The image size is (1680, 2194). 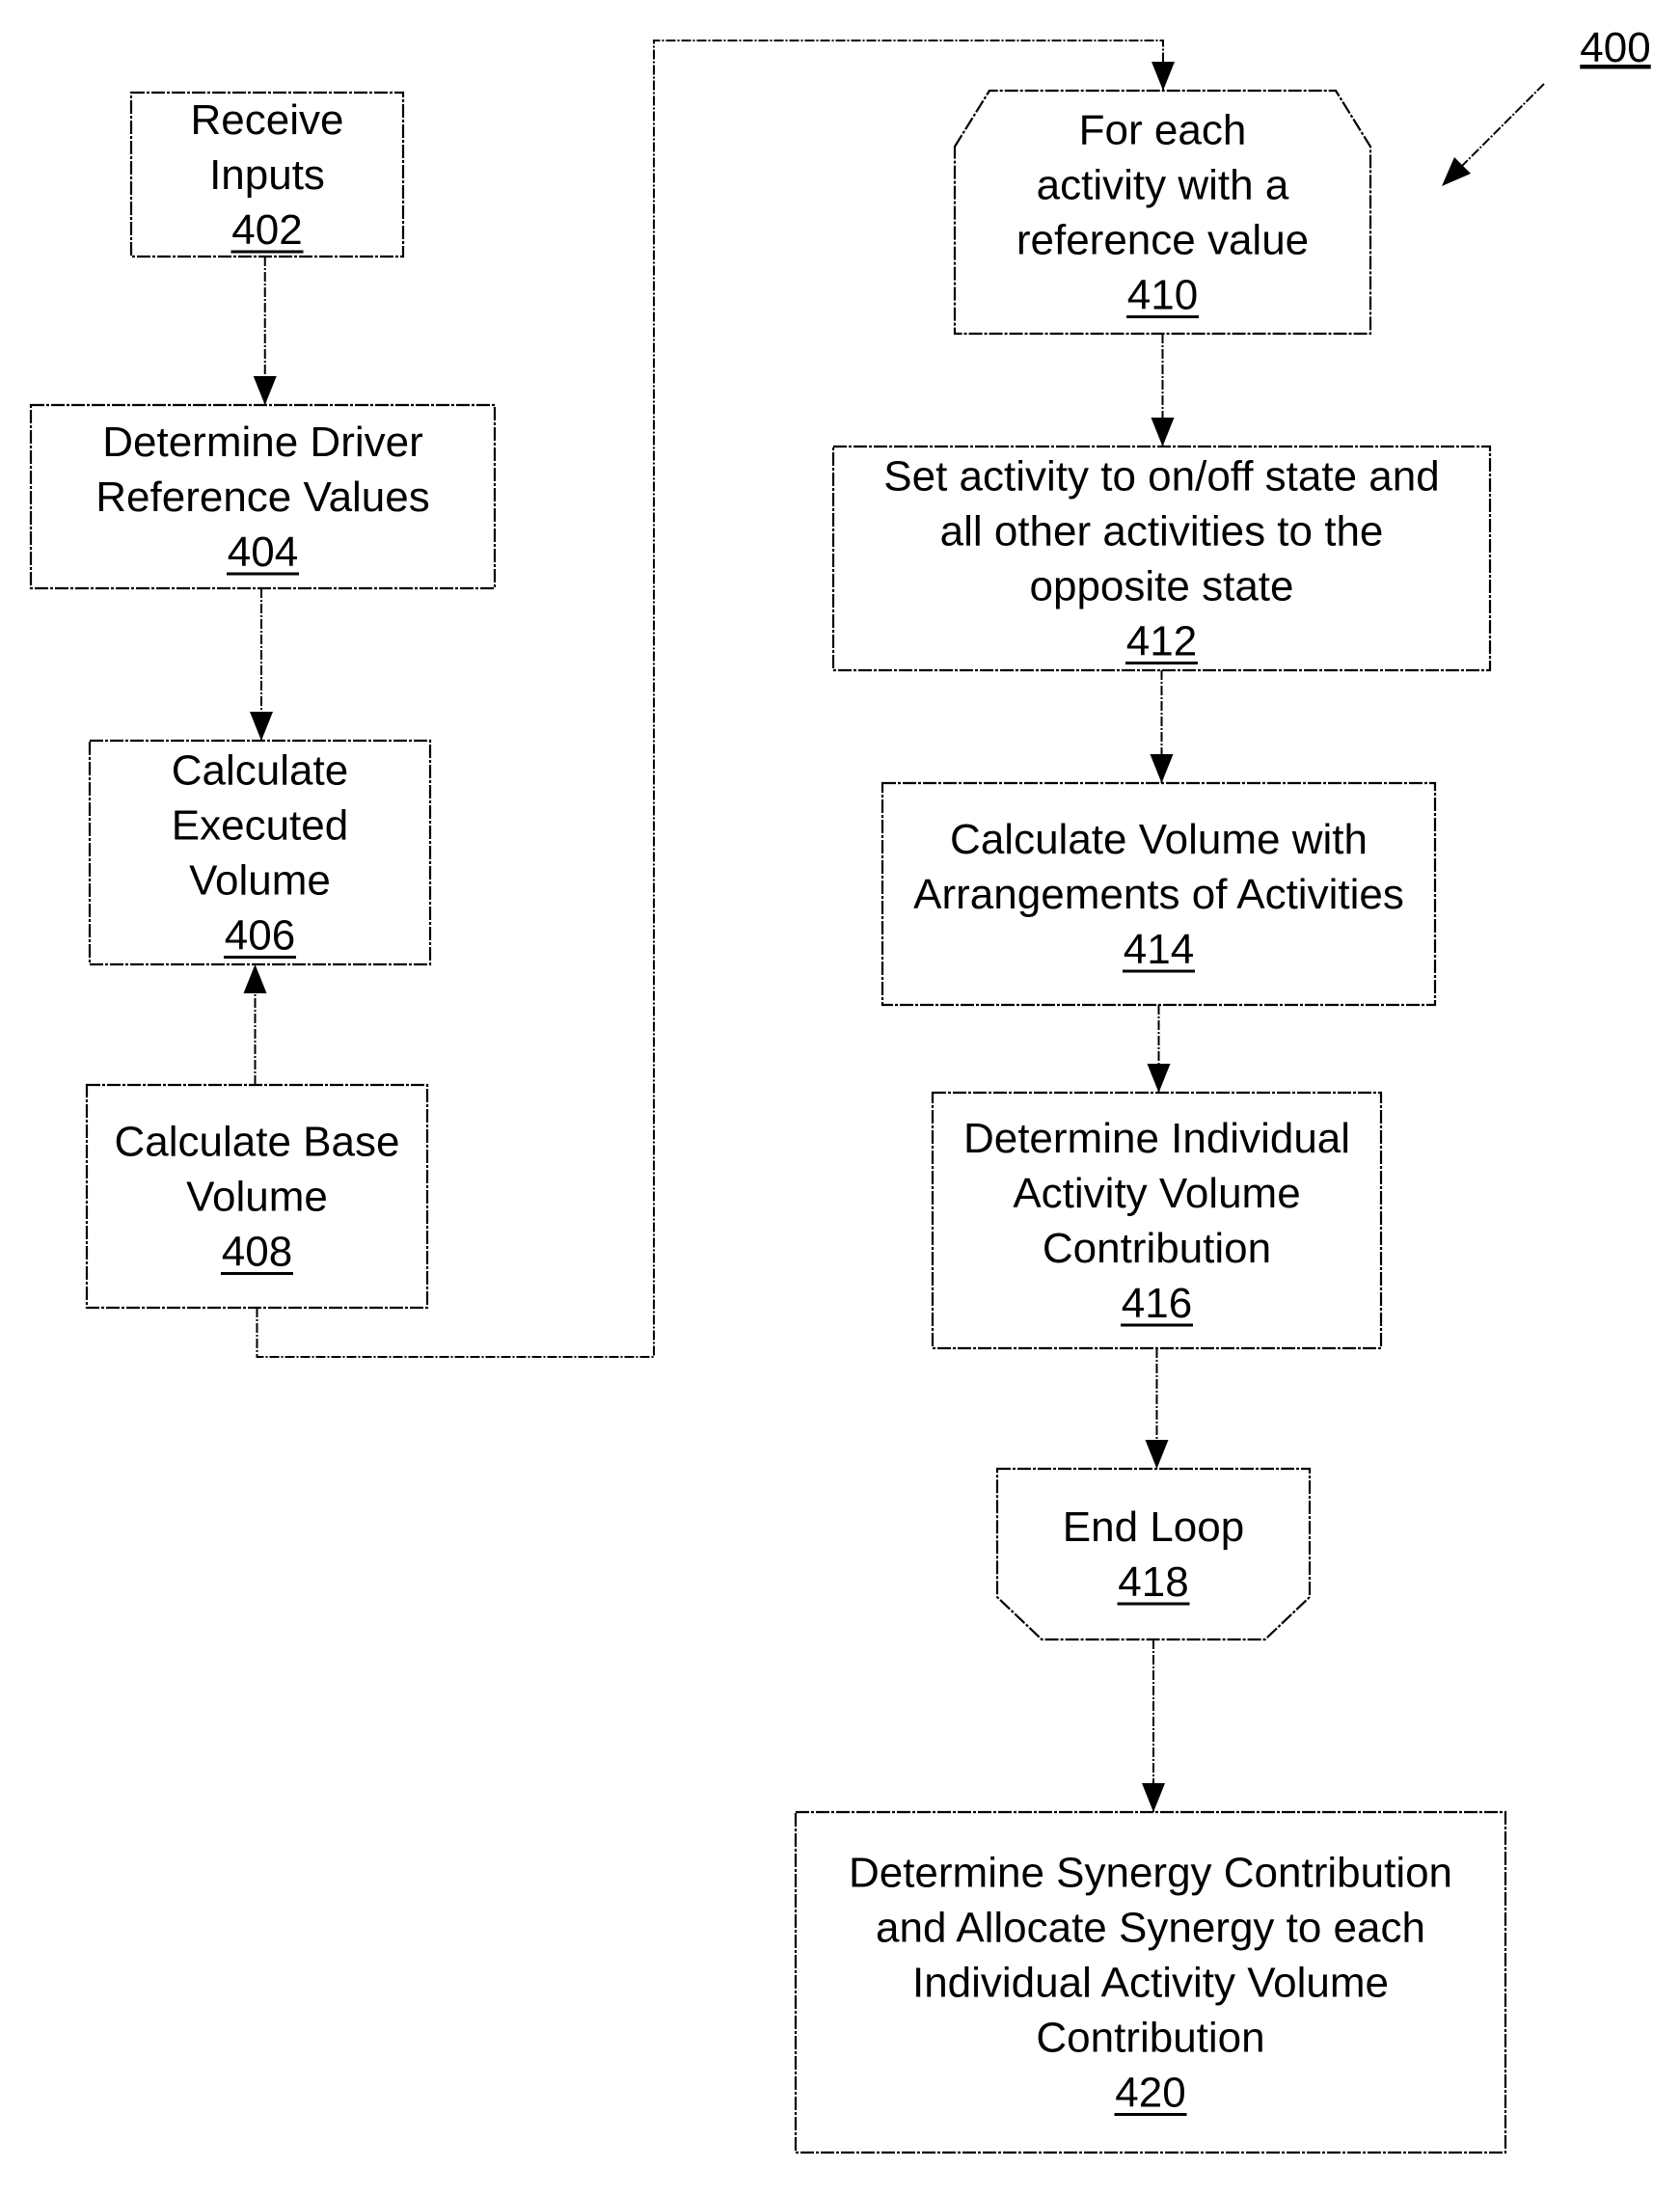 What do you see at coordinates (266, 230) in the screenshot?
I see `step-reference-number: 402` at bounding box center [266, 230].